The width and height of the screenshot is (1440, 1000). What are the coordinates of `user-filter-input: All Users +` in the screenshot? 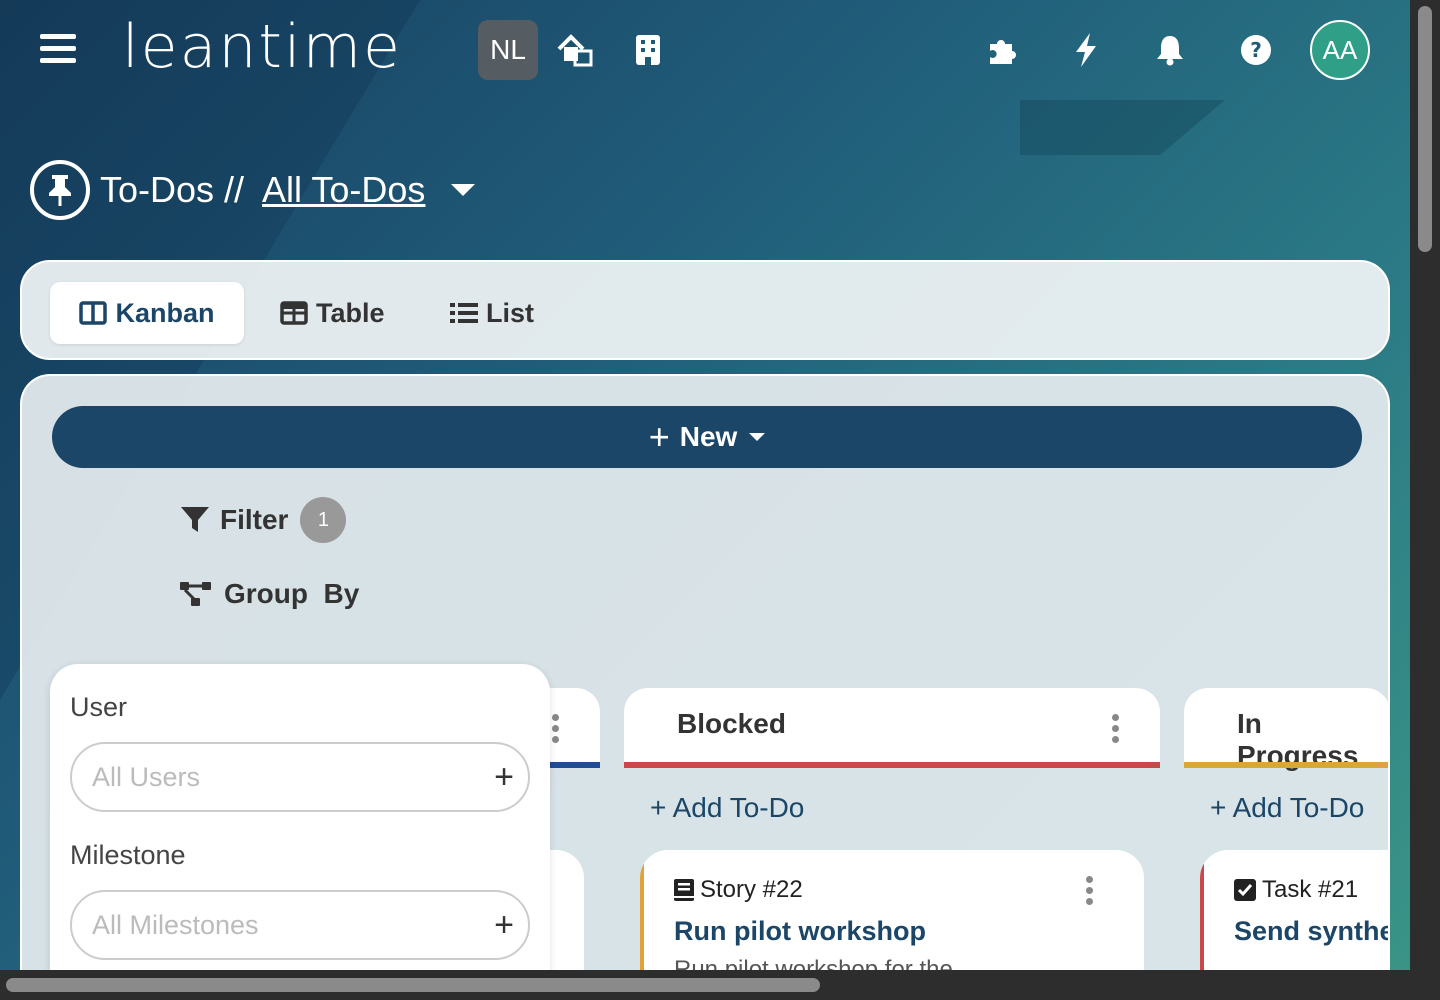 It's located at (300, 777).